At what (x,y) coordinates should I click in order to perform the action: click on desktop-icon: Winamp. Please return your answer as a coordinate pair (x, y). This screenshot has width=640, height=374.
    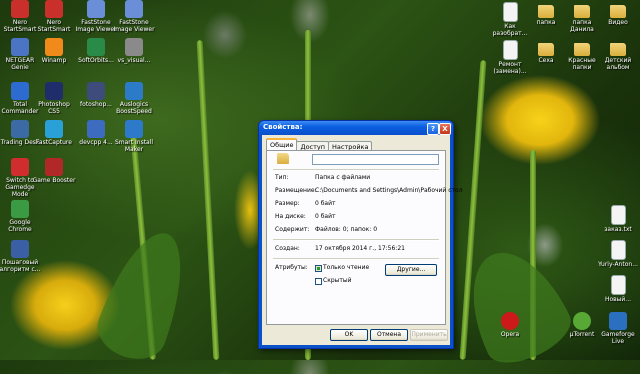
    Looking at the image, I should click on (54, 51).